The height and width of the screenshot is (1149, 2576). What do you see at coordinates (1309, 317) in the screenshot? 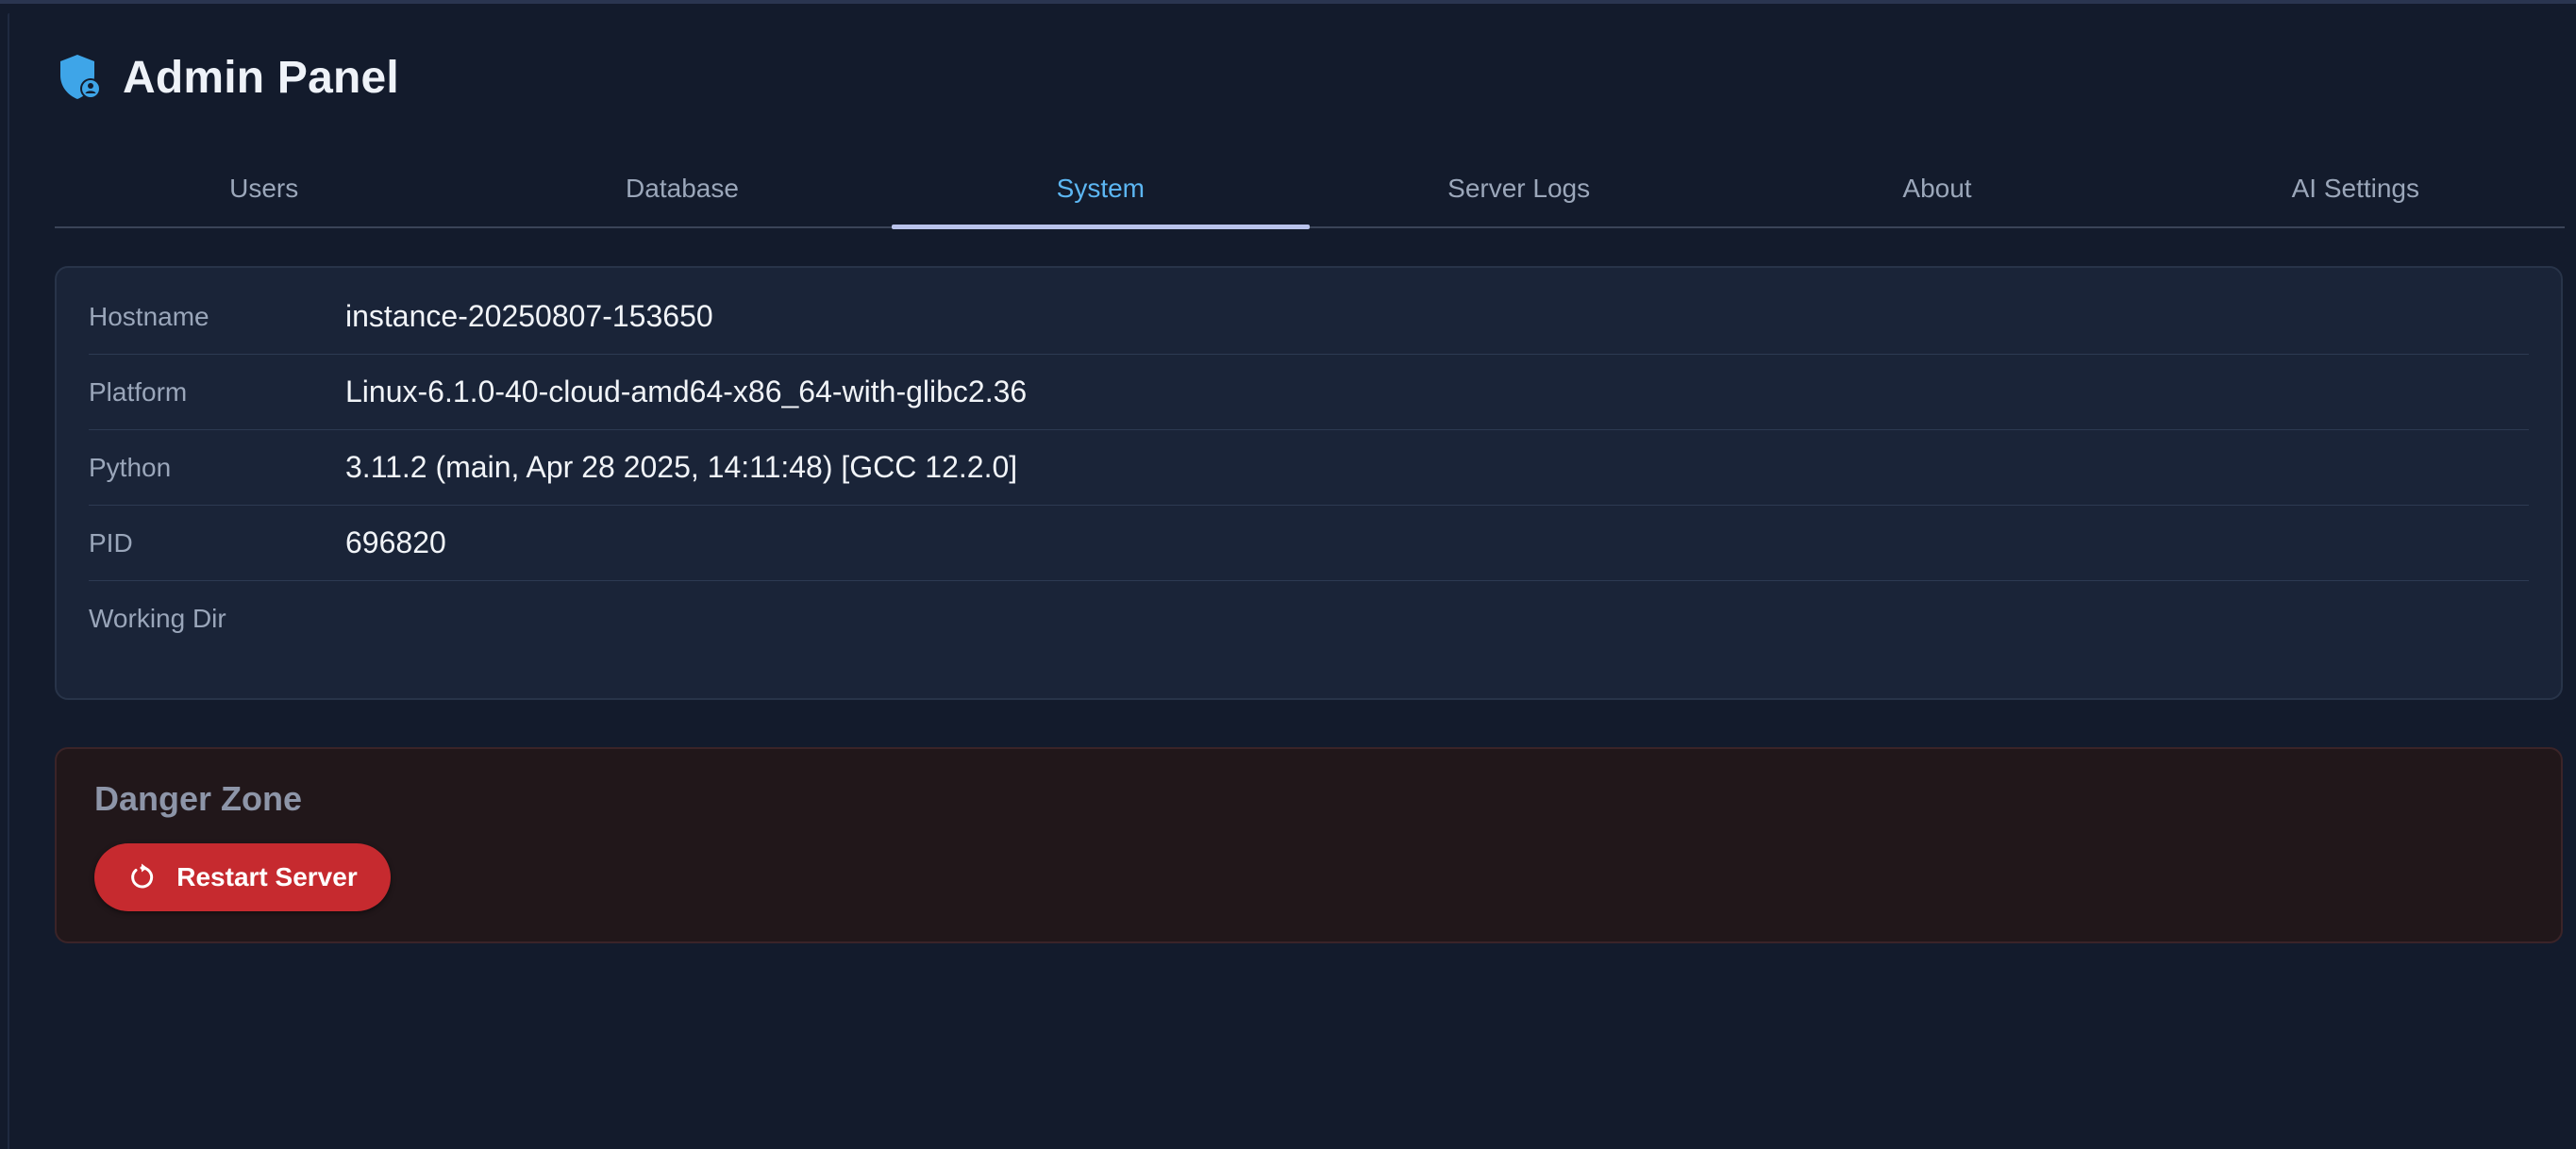
I see `info-row-hostname: Hostname instance-20250807-153650` at bounding box center [1309, 317].